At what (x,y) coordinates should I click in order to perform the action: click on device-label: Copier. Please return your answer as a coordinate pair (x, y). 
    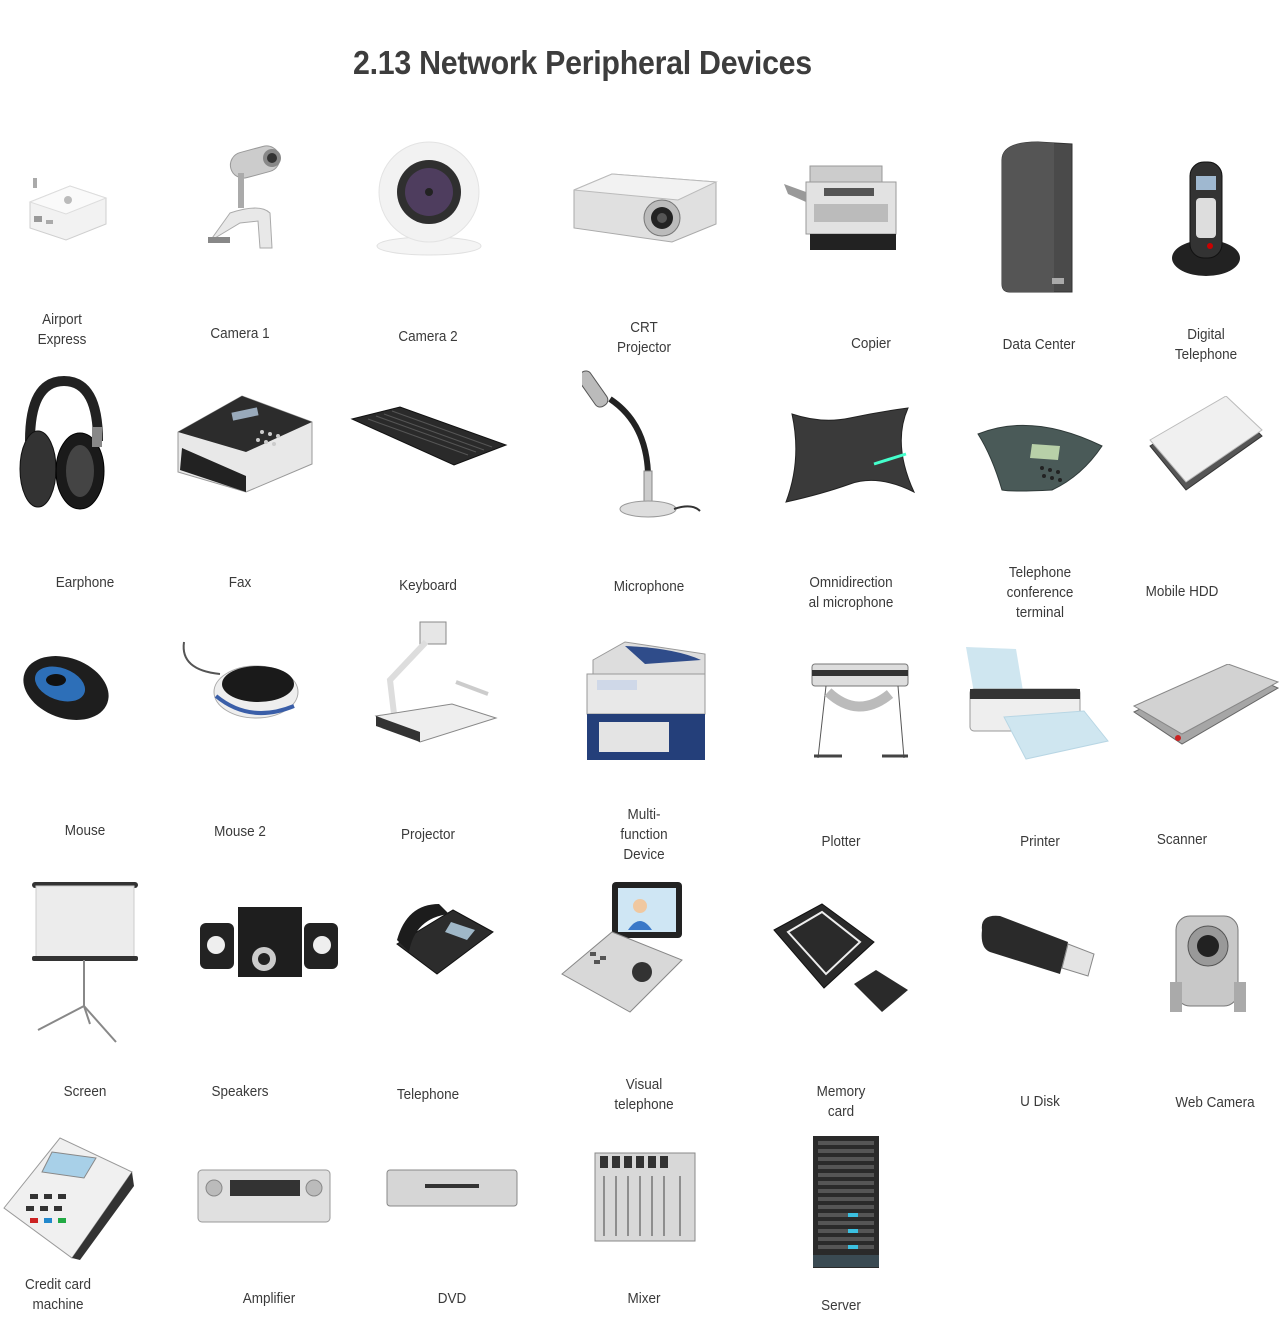
    Looking at the image, I should click on (871, 344).